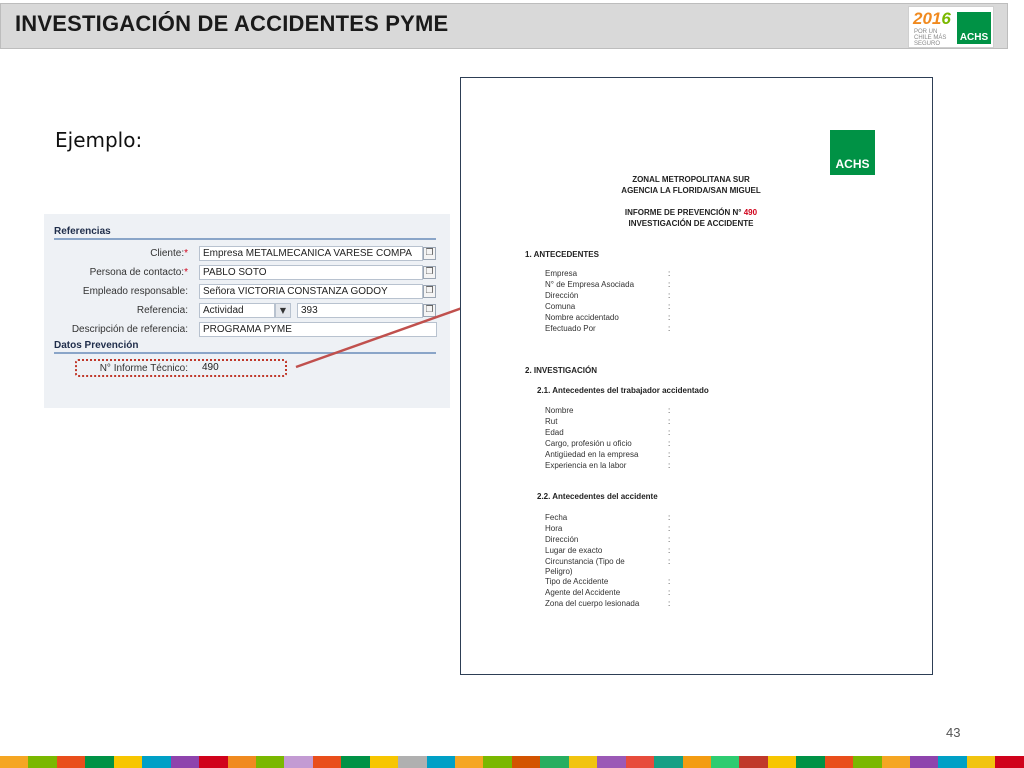  Describe the element at coordinates (577, 581) in the screenshot. I see `list-item: Tipo de Accidente` at that location.